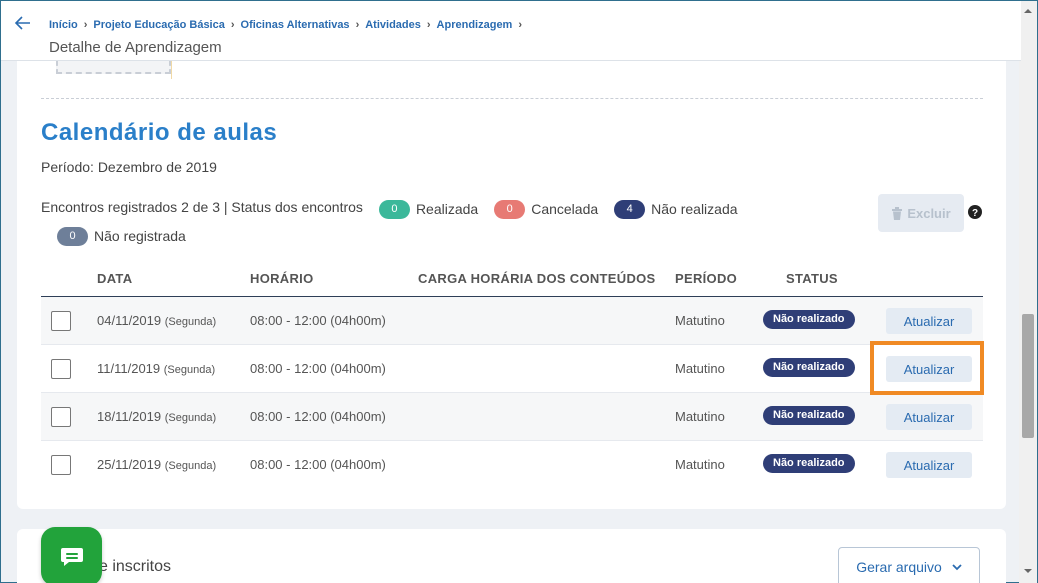 This screenshot has width=1038, height=583. What do you see at coordinates (115, 278) in the screenshot?
I see `column-header-data: DATA` at bounding box center [115, 278].